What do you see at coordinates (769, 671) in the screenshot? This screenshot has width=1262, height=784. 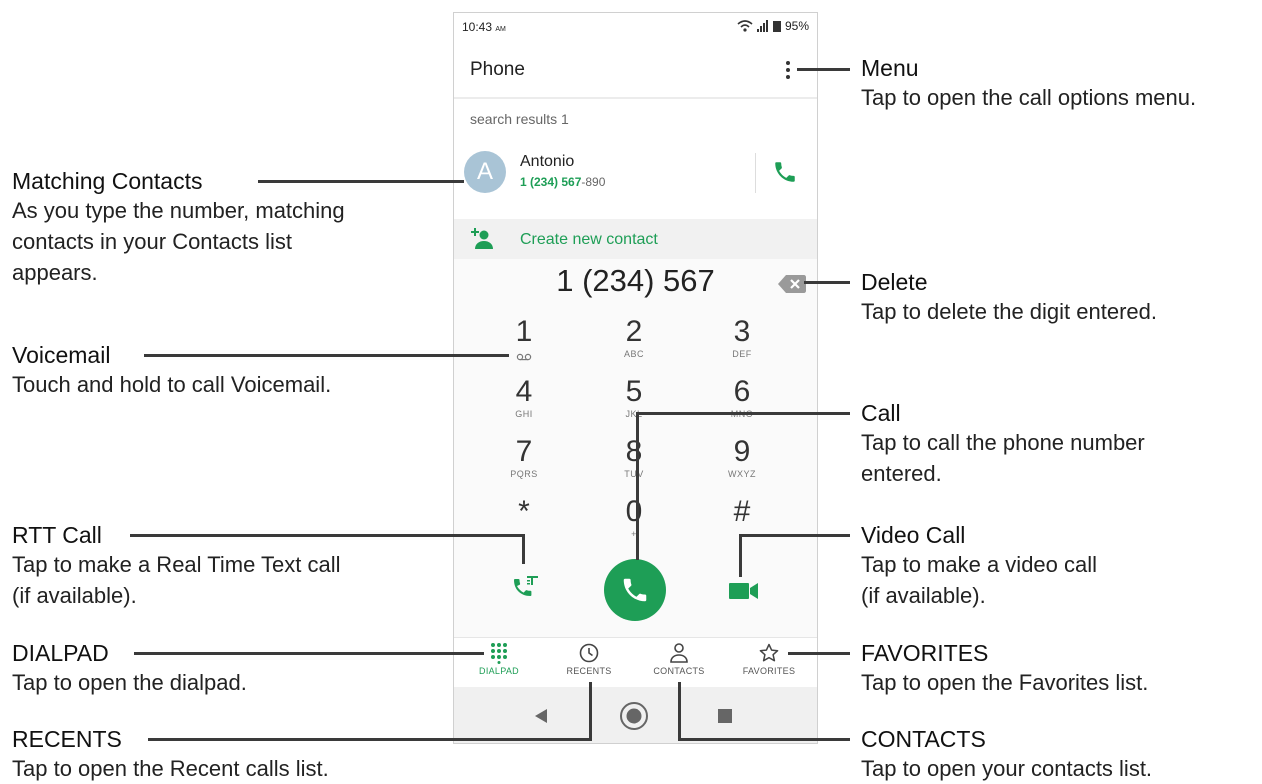 I see `tab-label: FAVORITES` at bounding box center [769, 671].